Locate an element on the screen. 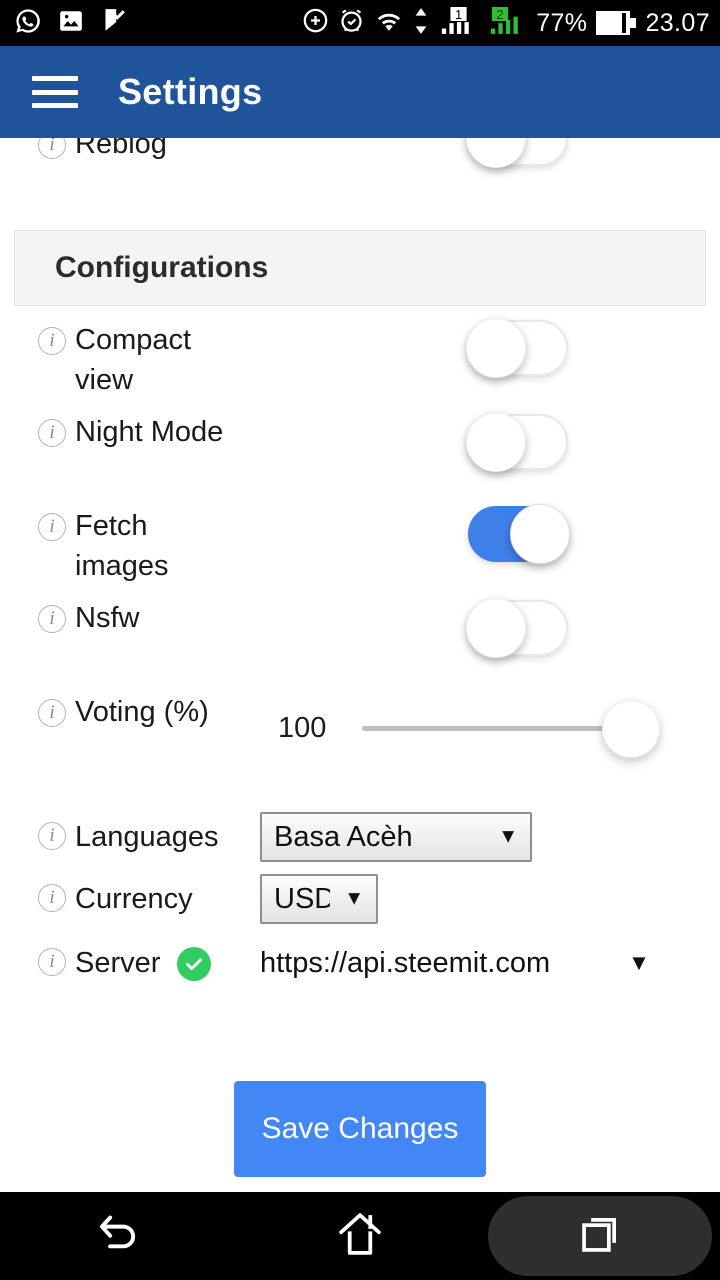 The width and height of the screenshot is (720, 1280). setting-label-nsfw: i Nsfw is located at coordinates (88, 618).